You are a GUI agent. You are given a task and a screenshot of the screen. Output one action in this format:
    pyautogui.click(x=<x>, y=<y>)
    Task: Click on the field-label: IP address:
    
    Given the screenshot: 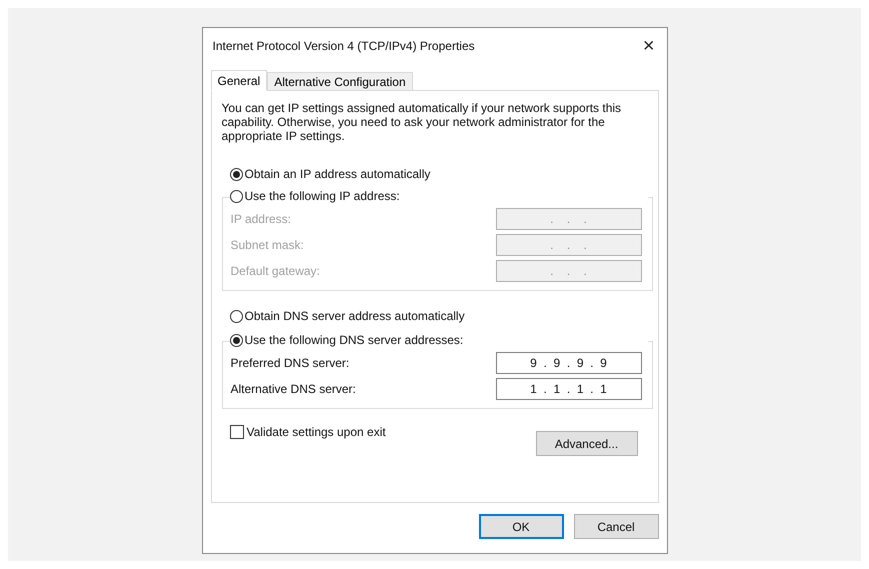 What is the action you would take?
    pyautogui.click(x=260, y=219)
    